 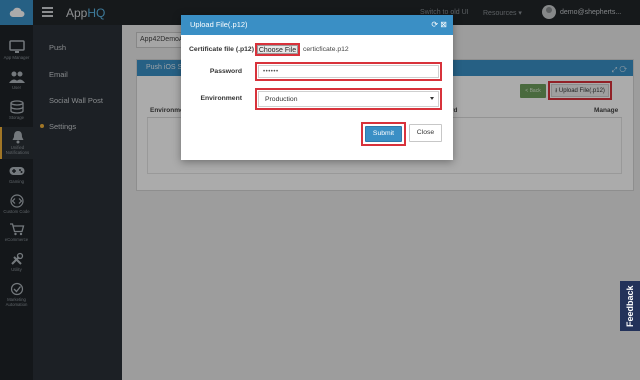 I want to click on choose-file-button: Choose File, so click(x=277, y=49).